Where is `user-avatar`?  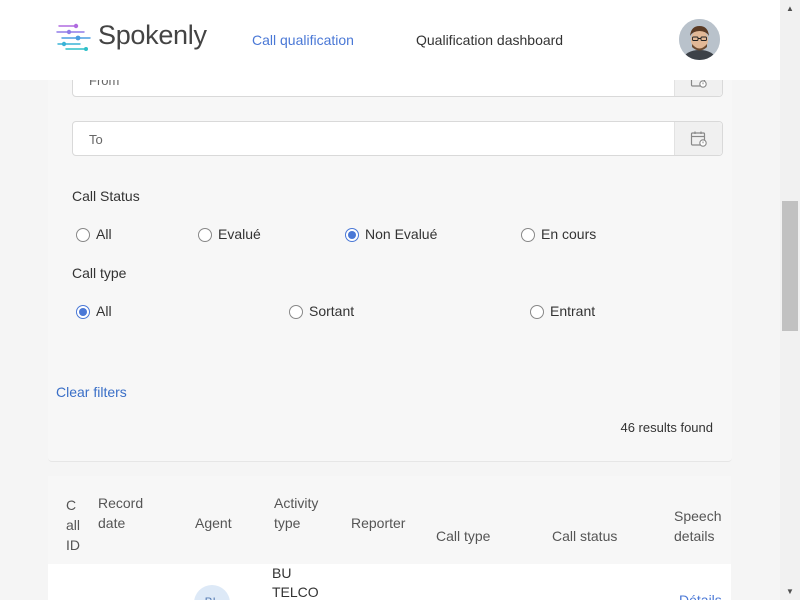 user-avatar is located at coordinates (699, 39).